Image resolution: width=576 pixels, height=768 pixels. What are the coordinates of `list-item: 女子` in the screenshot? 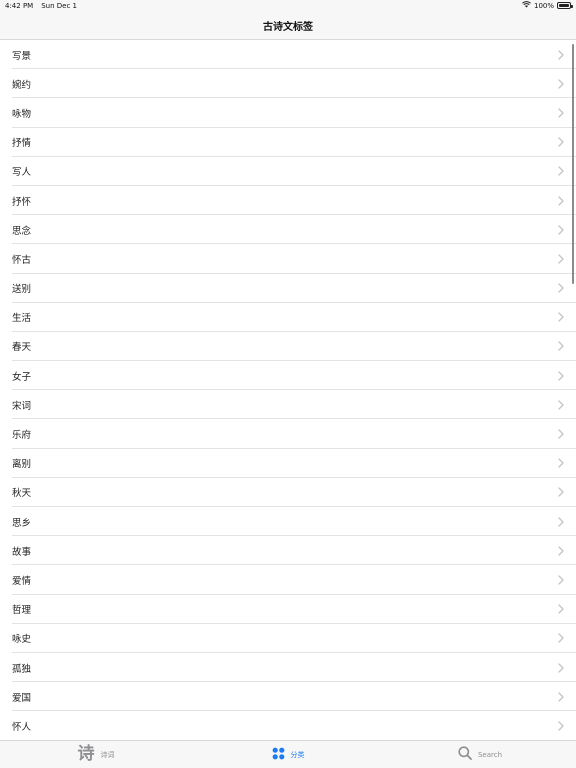 It's located at (288, 376).